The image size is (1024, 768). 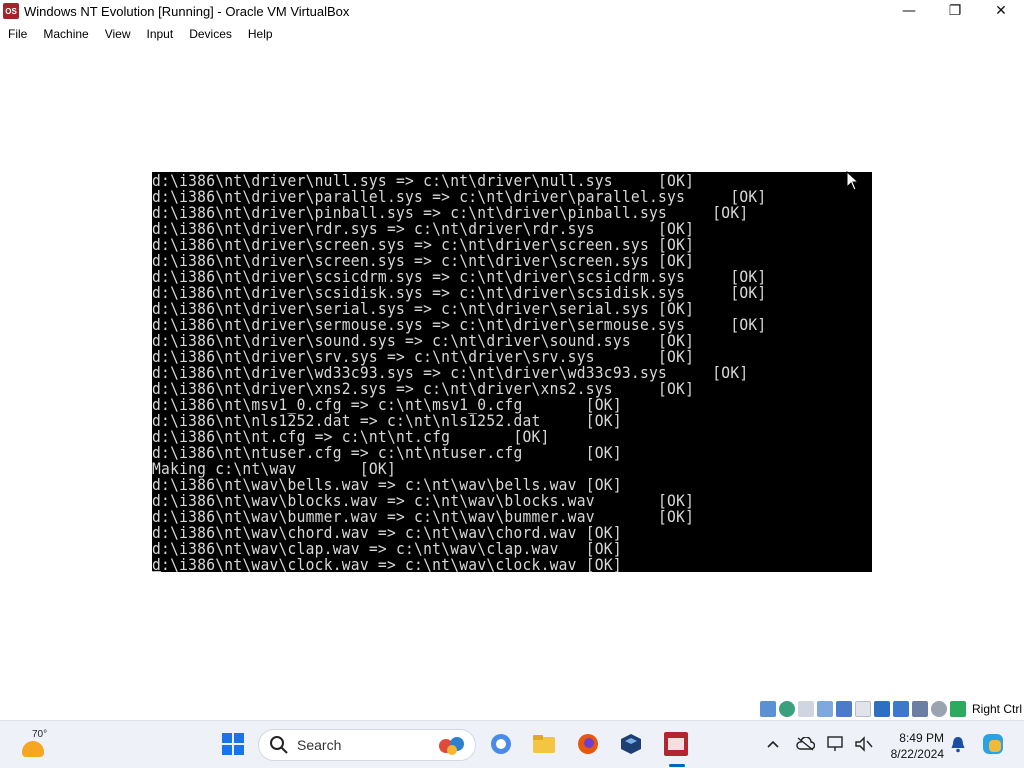 I want to click on menu-view: View, so click(x=118, y=34).